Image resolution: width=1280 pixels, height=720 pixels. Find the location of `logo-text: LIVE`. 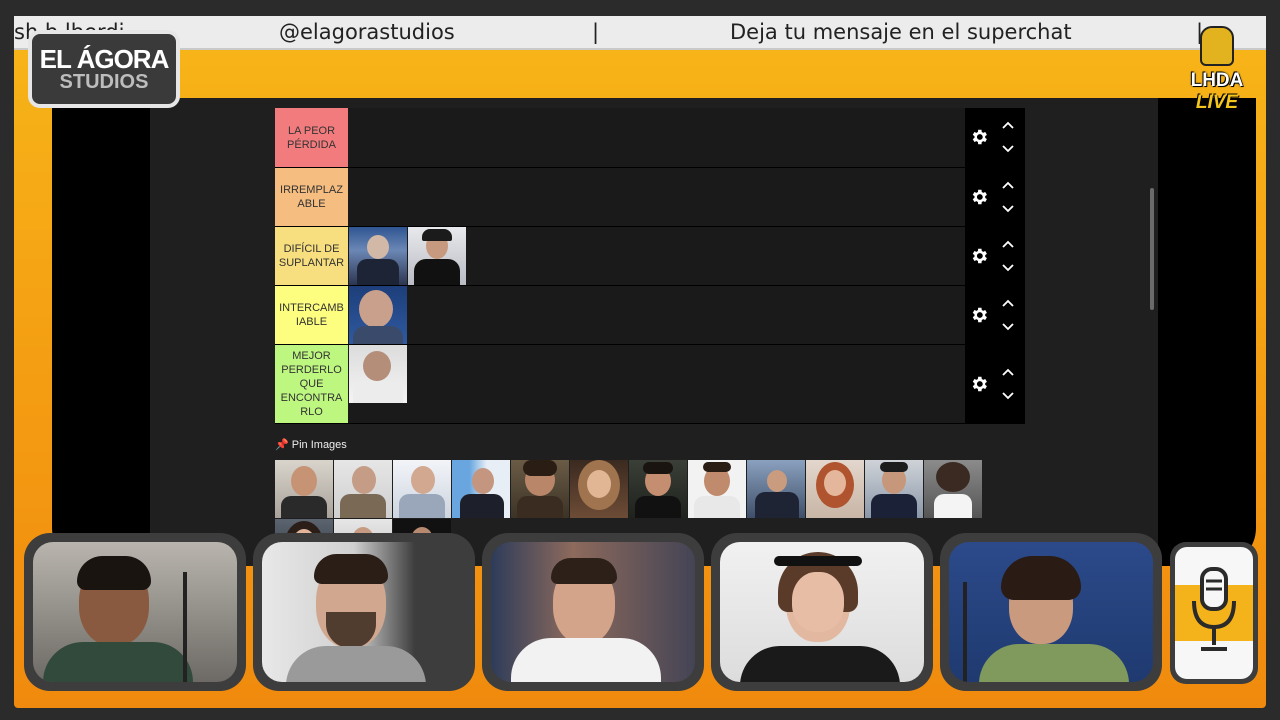

logo-text: LIVE is located at coordinates (1217, 102).